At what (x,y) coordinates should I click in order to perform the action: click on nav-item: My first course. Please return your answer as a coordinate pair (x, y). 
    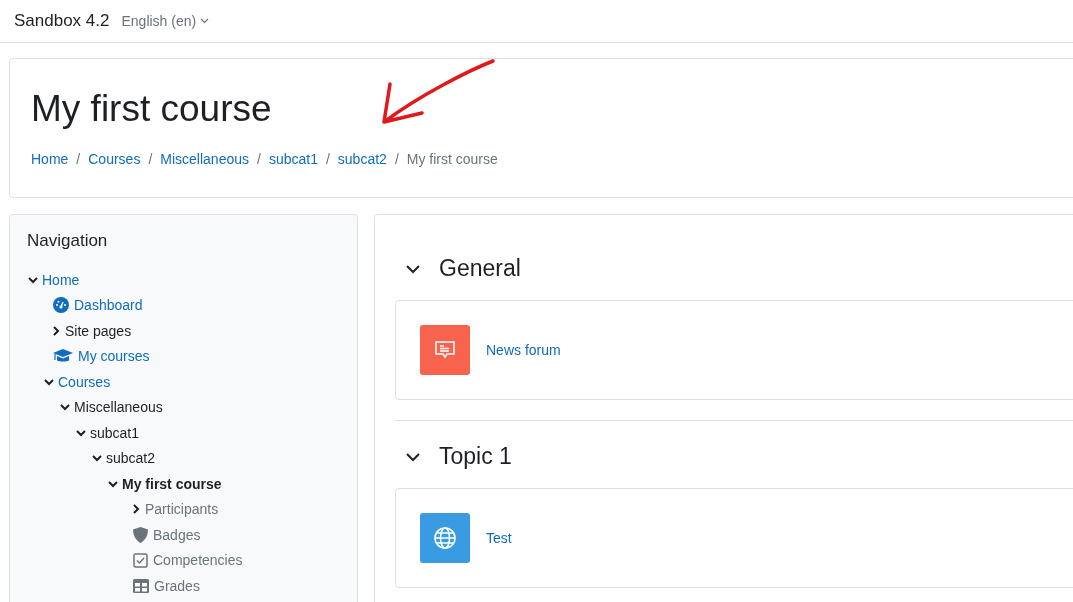
    Looking at the image, I should click on (172, 483).